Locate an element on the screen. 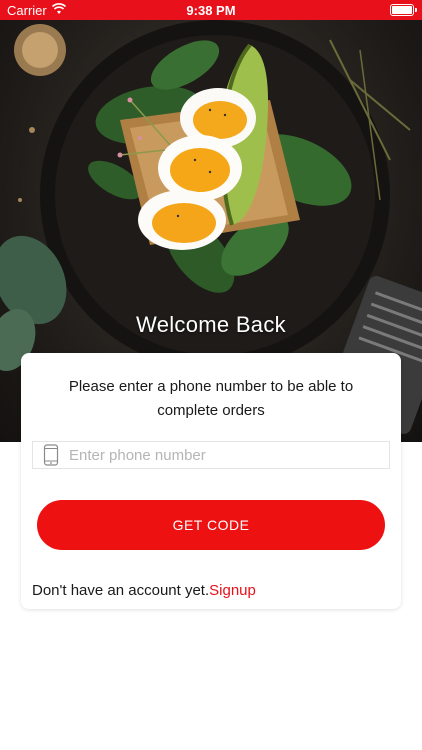 The width and height of the screenshot is (422, 750). welcome-title: Welcome Back is located at coordinates (211, 324).